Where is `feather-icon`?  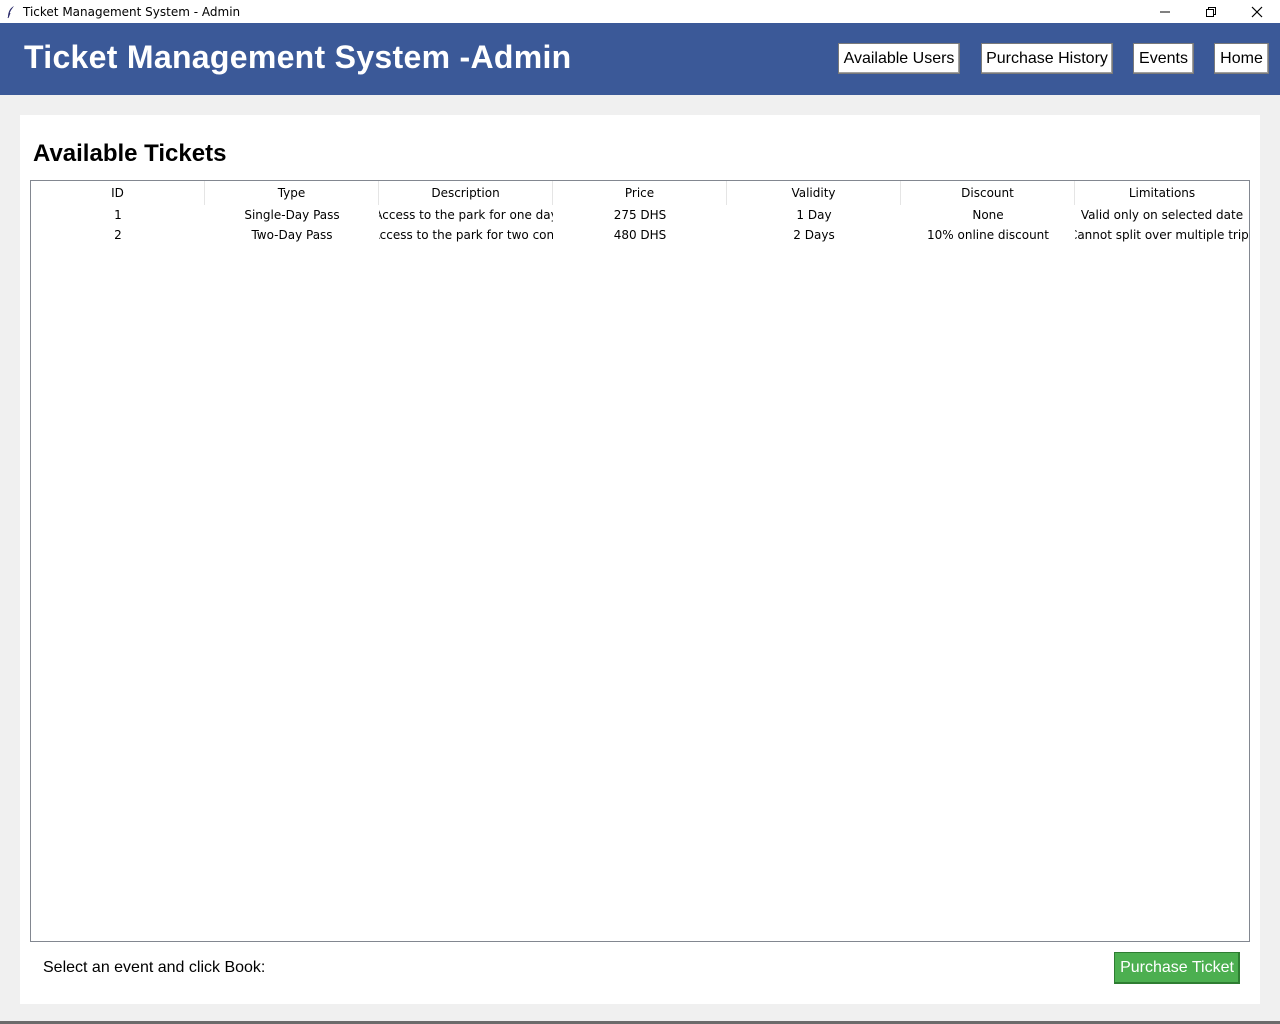
feather-icon is located at coordinates (11, 12).